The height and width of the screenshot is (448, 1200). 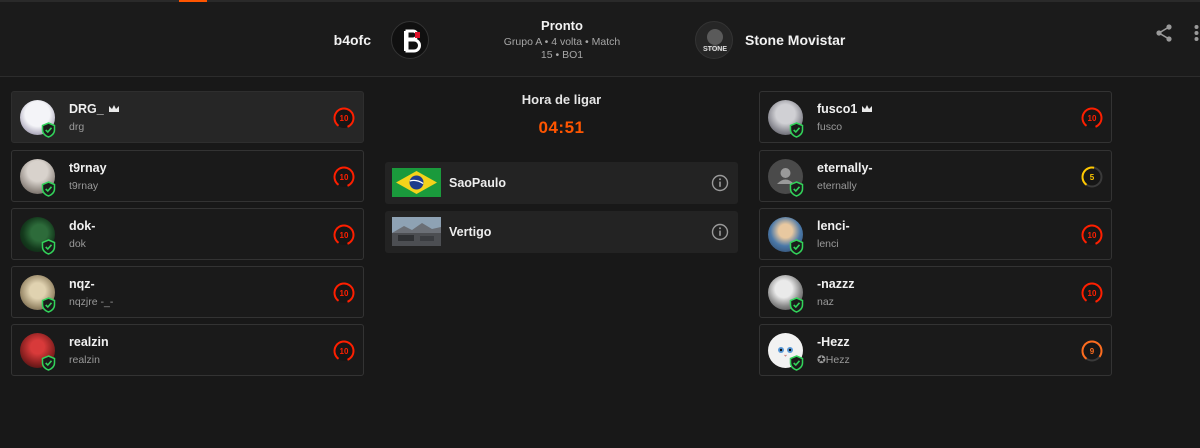 What do you see at coordinates (836, 284) in the screenshot?
I see `player-name: -nazzz` at bounding box center [836, 284].